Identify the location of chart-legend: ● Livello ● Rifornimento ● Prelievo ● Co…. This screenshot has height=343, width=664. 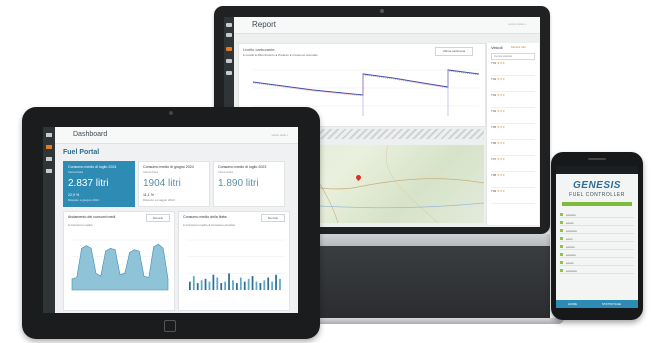
(280, 55).